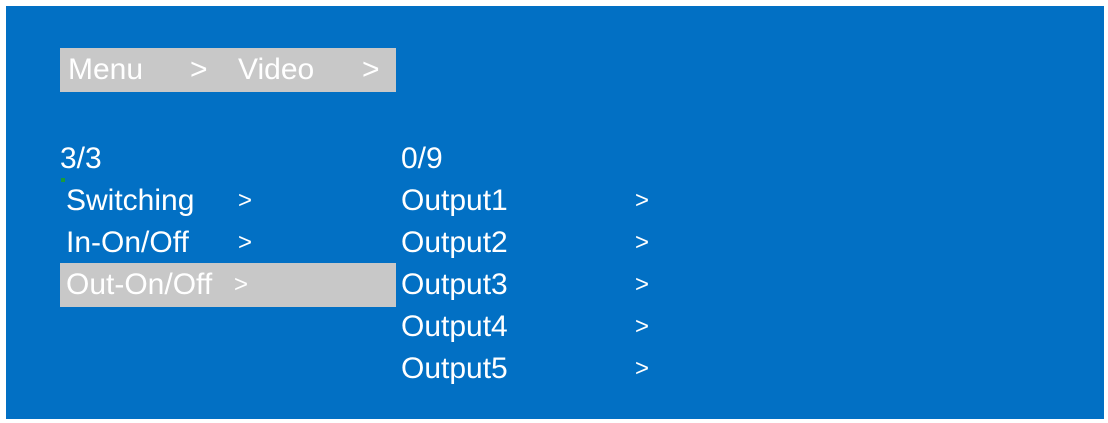  Describe the element at coordinates (454, 326) in the screenshot. I see `output-item-label: Output4` at that location.